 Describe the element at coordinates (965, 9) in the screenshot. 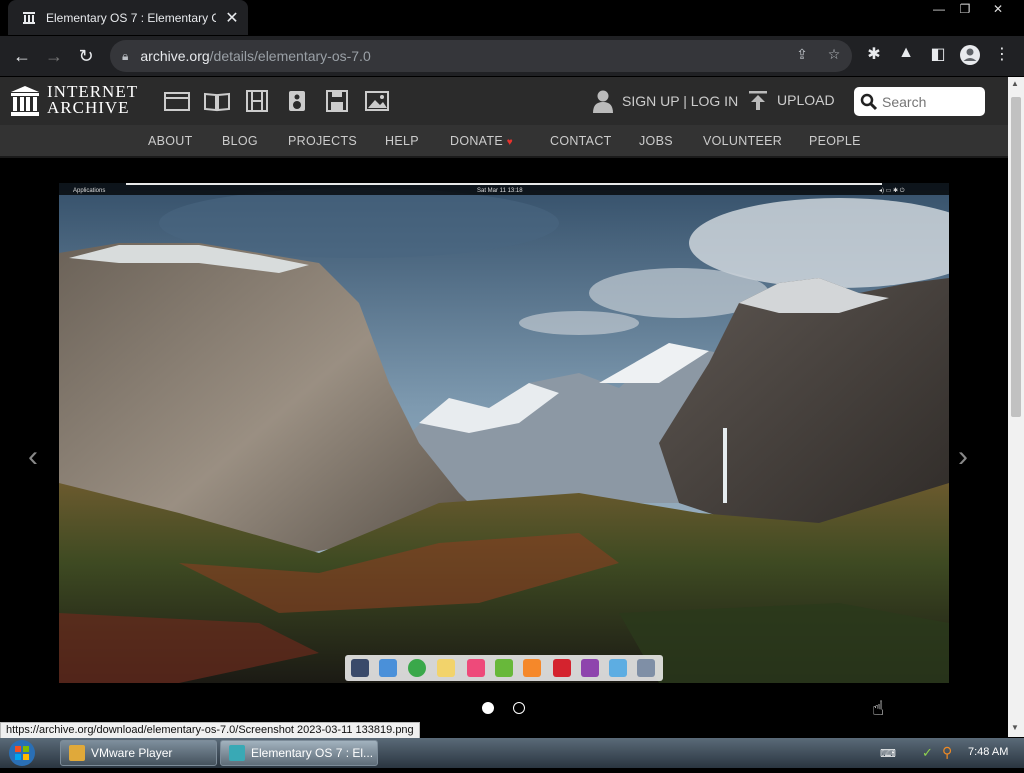

I see `restore-icon: ❐` at that location.